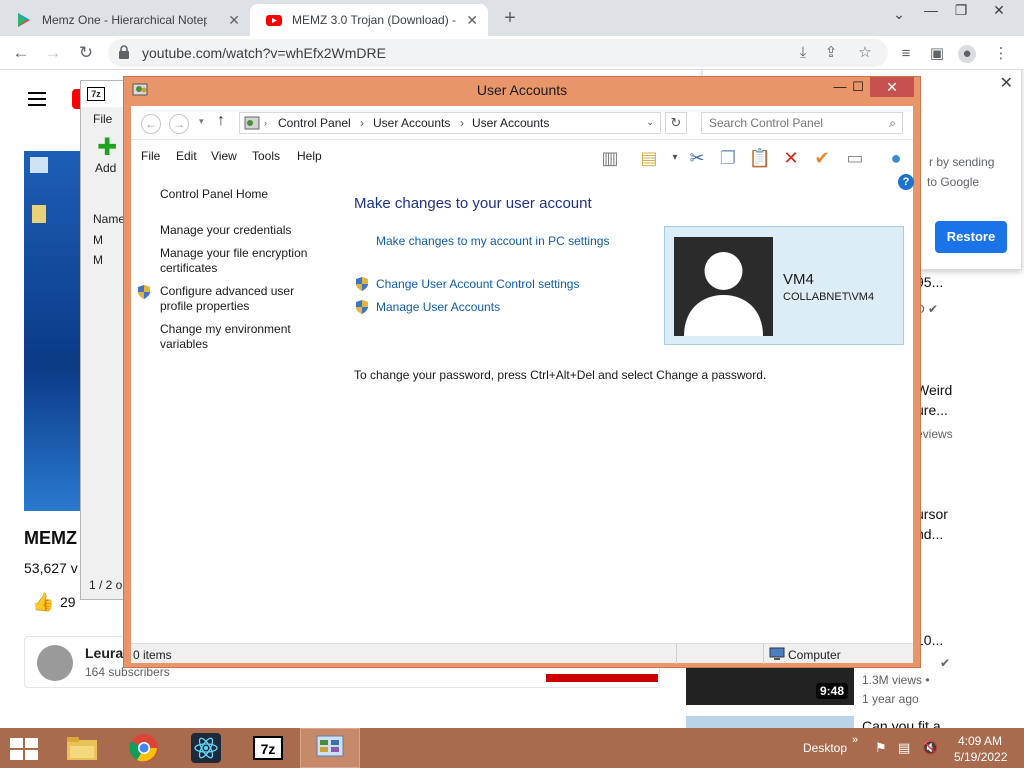 This screenshot has width=1024, height=768. Describe the element at coordinates (602, 678) in the screenshot. I see `subscribe-button` at that location.